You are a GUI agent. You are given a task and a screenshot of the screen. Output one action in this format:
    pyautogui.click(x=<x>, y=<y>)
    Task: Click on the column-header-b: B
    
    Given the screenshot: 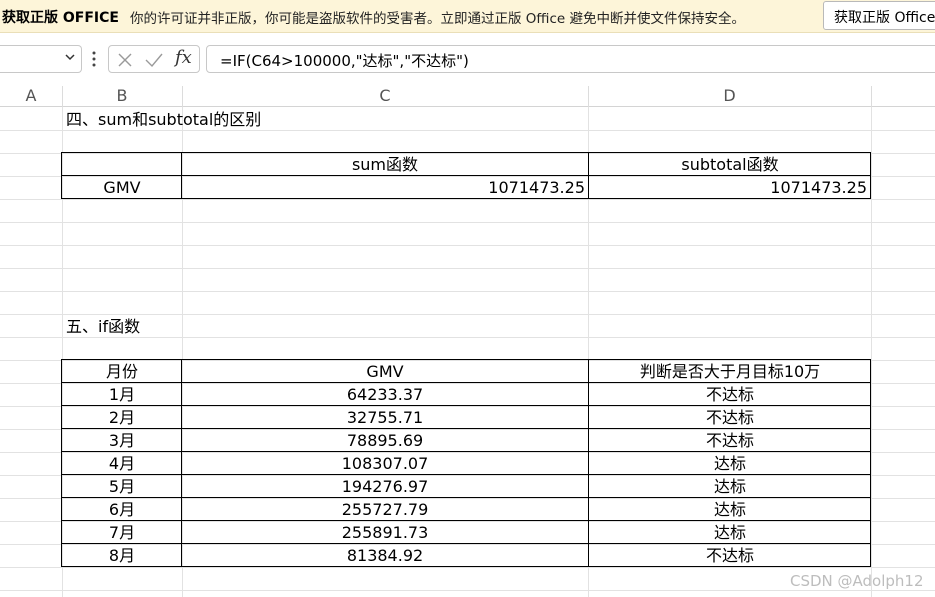 What is the action you would take?
    pyautogui.click(x=122, y=96)
    